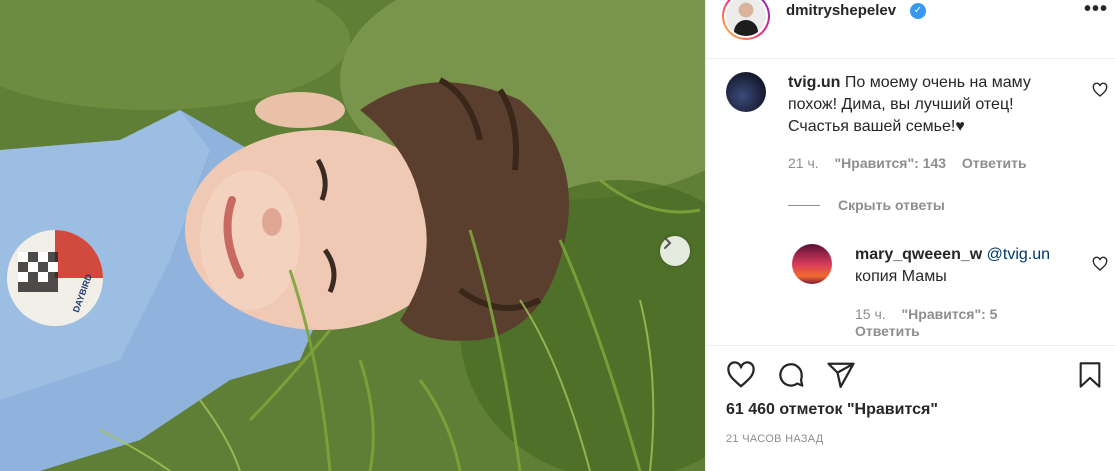  Describe the element at coordinates (994, 163) in the screenshot. I see `reply-button: Ответить` at that location.